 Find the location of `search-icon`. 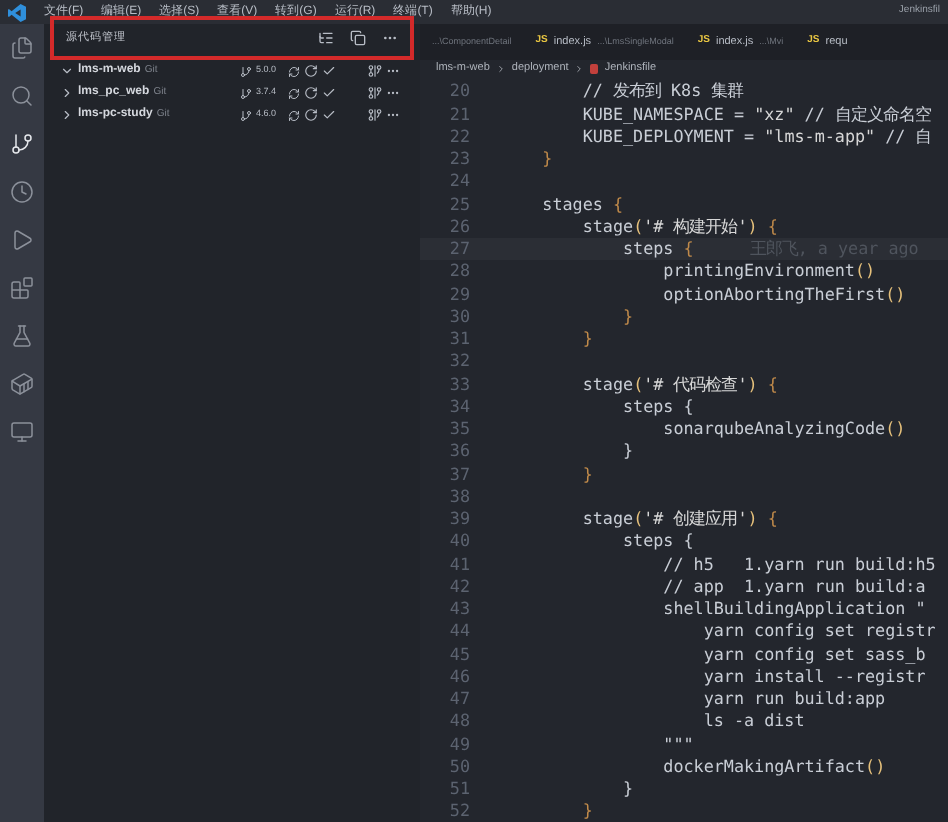

search-icon is located at coordinates (22, 96).